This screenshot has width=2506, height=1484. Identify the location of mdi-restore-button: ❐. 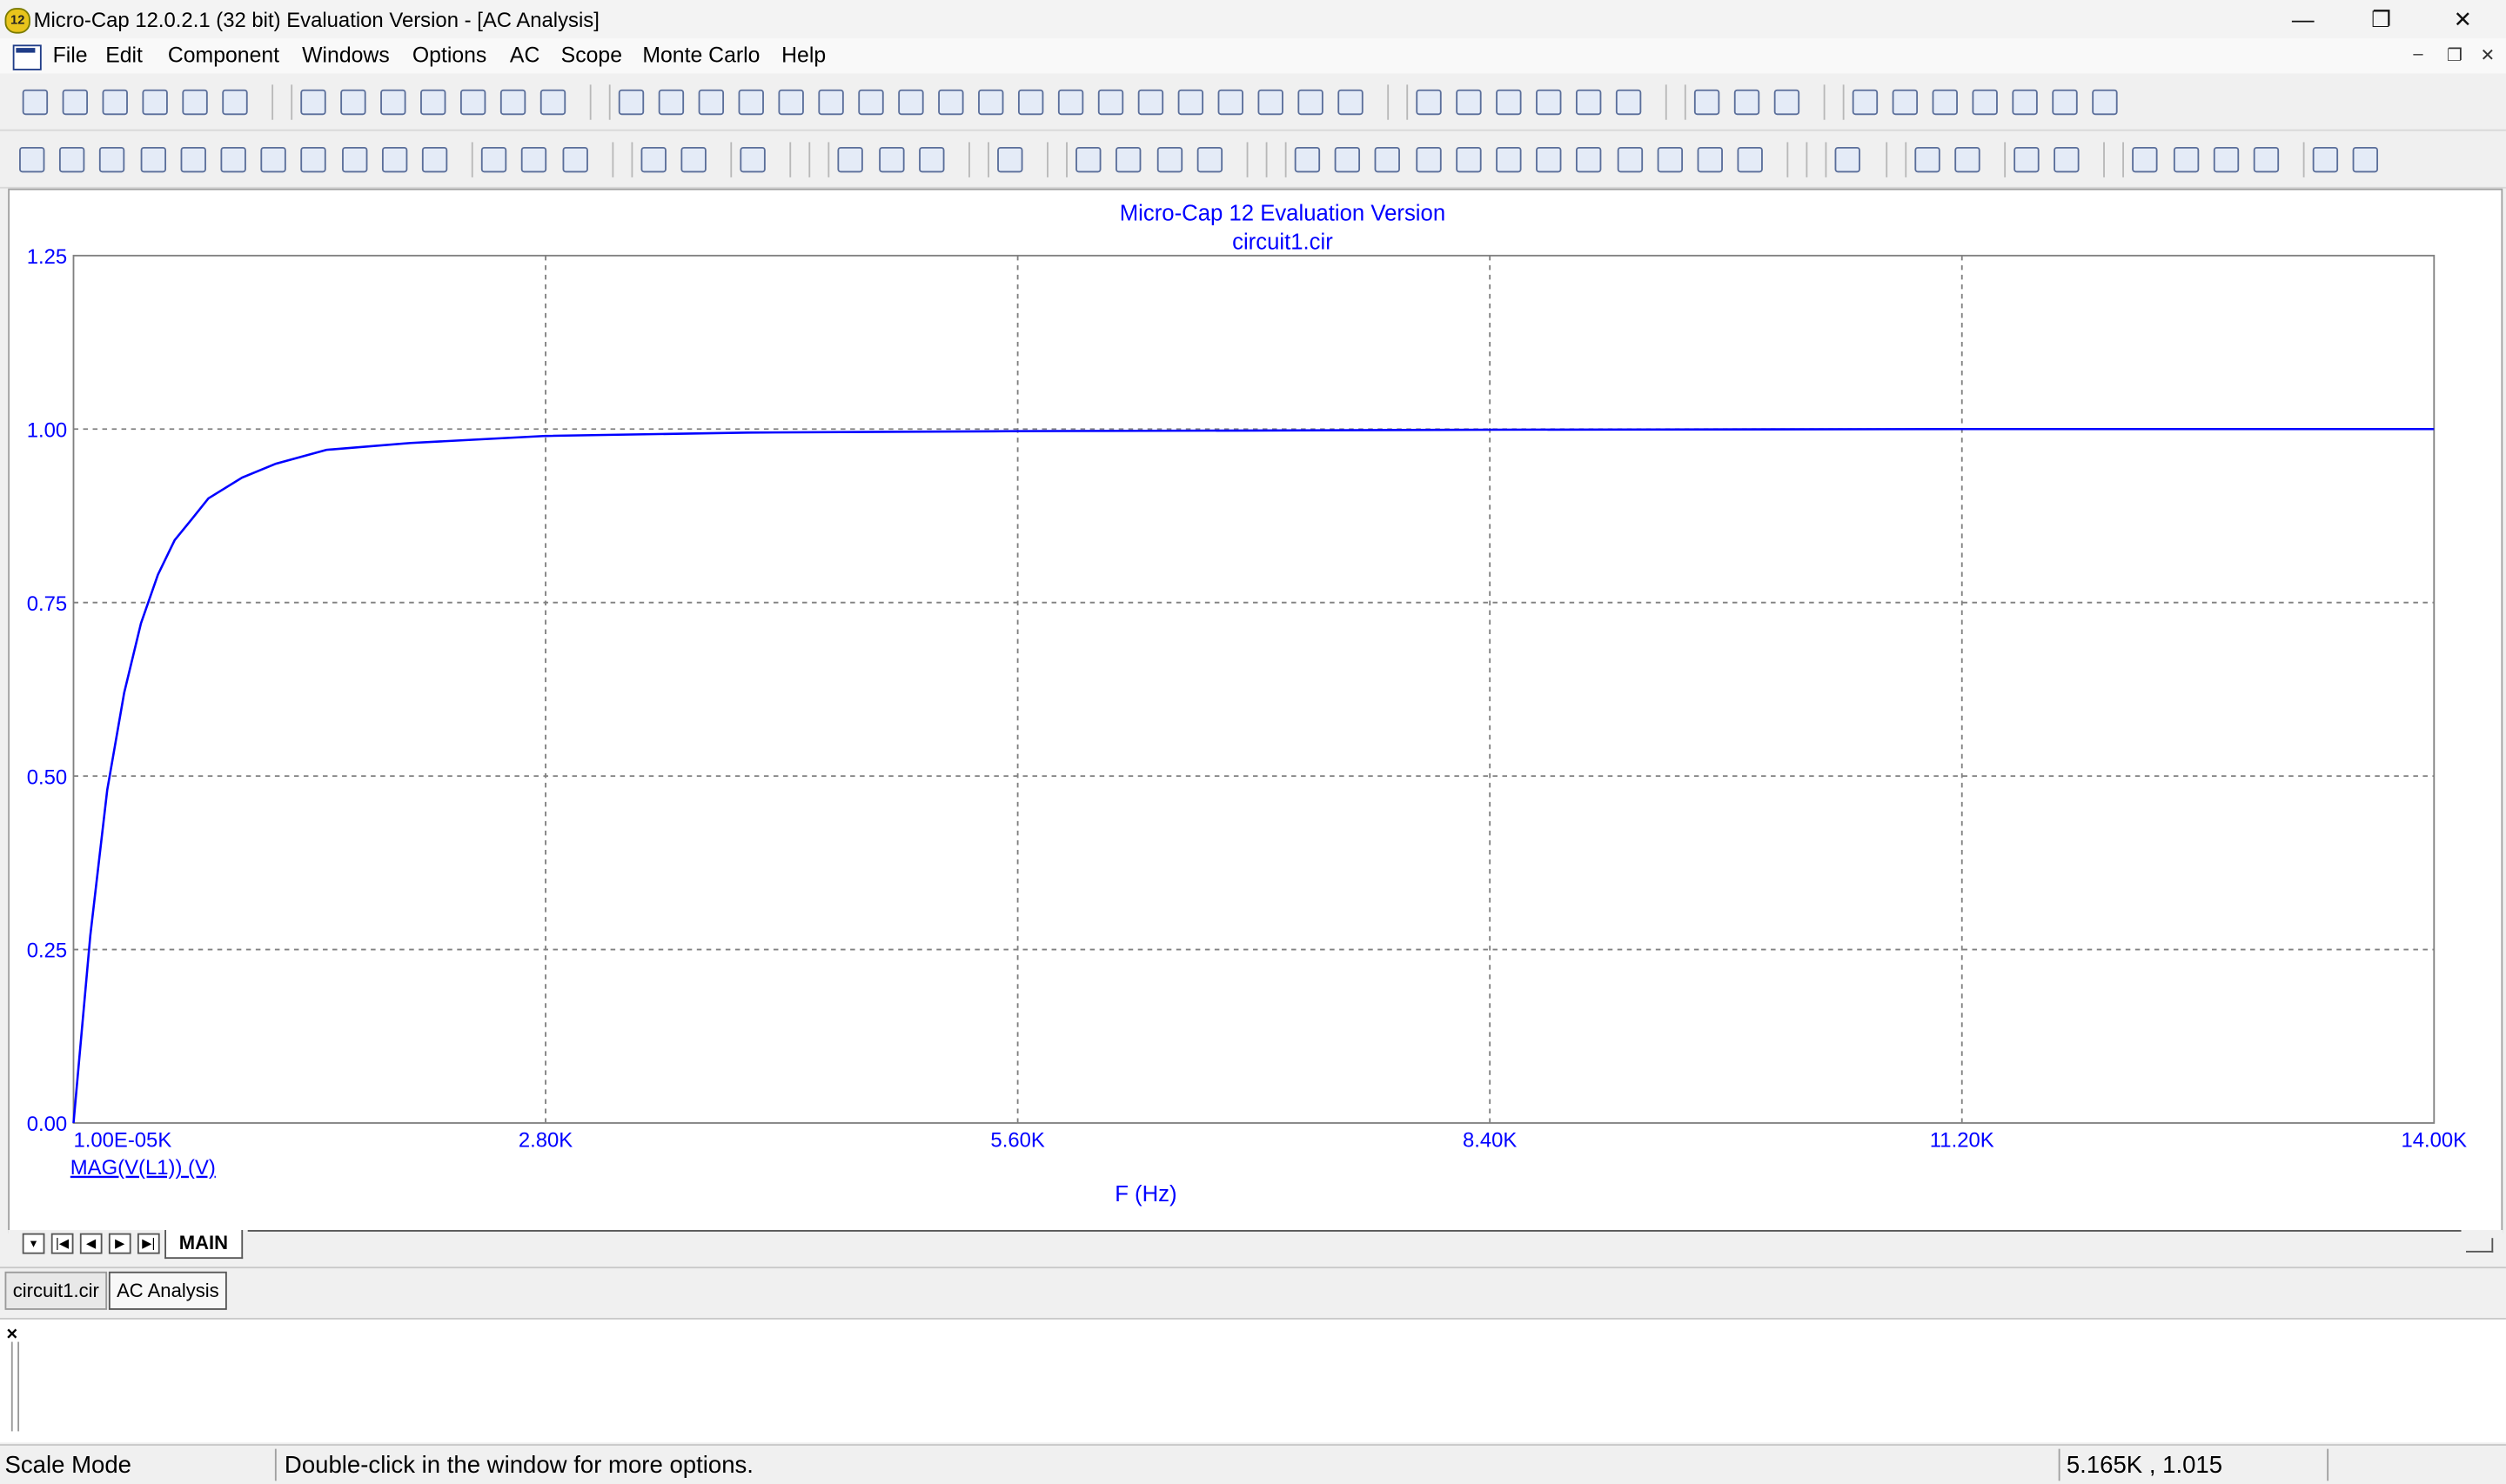
(2454, 55).